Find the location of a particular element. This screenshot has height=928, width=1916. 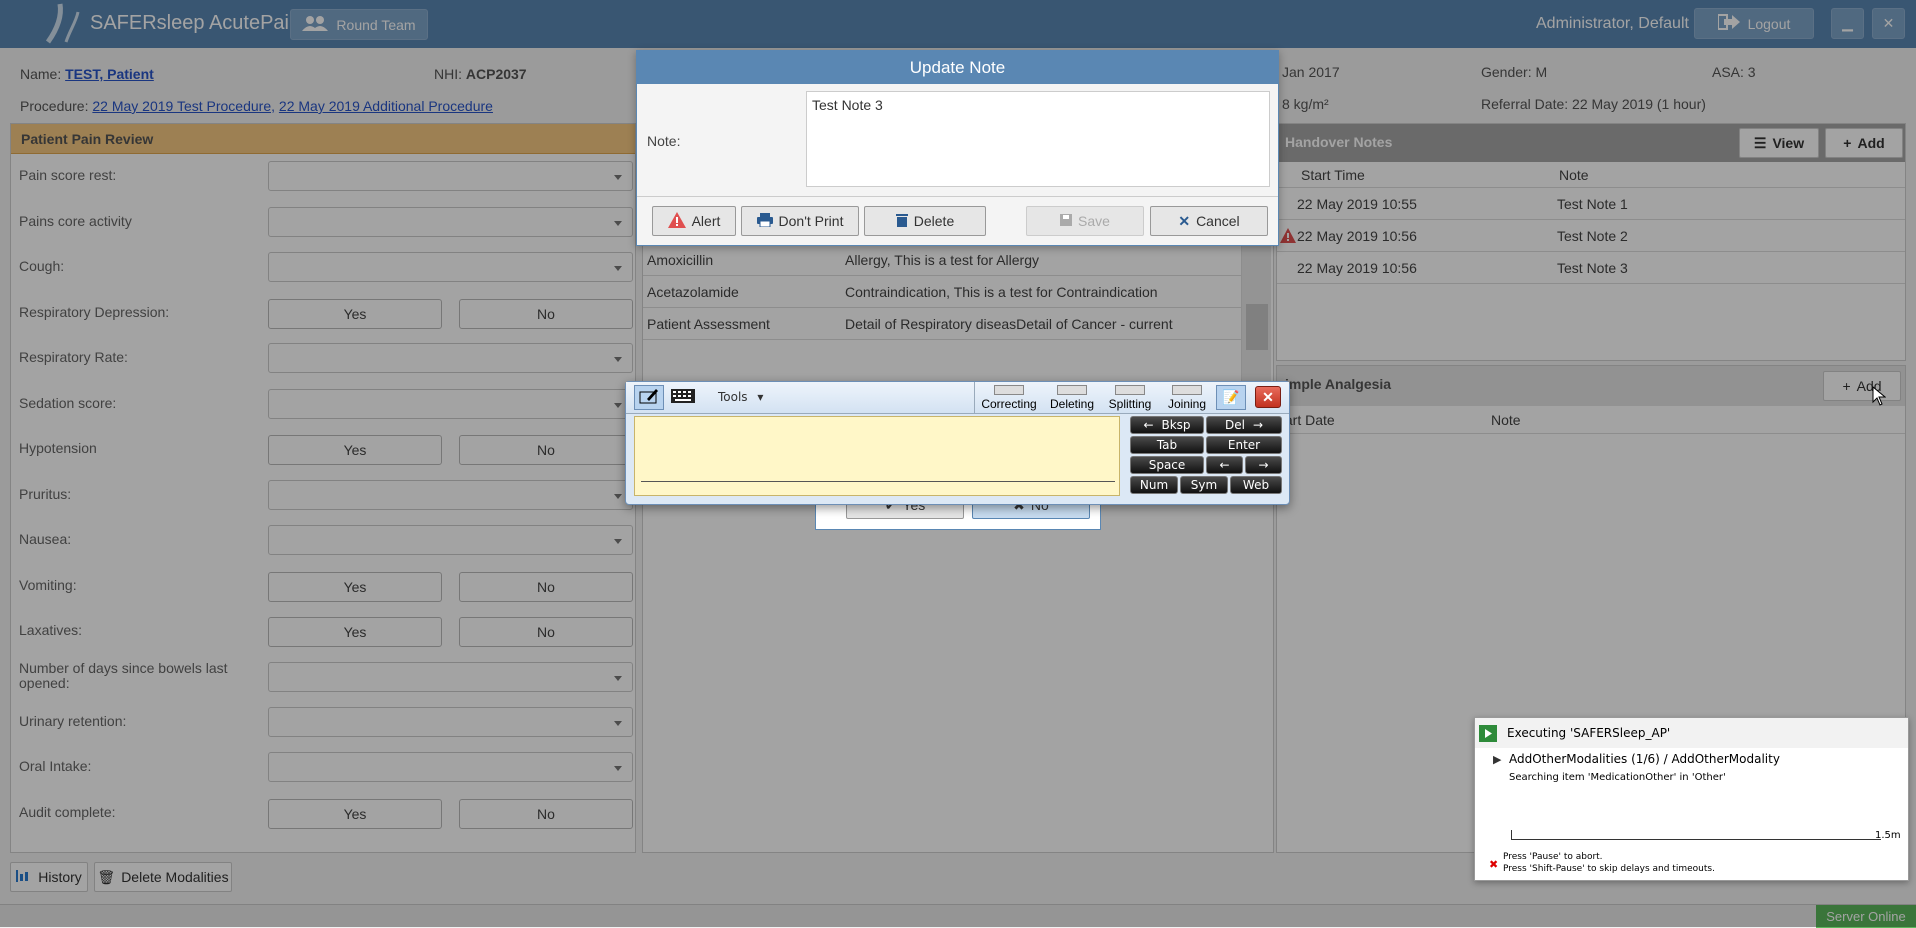

writing-baseline is located at coordinates (878, 481).